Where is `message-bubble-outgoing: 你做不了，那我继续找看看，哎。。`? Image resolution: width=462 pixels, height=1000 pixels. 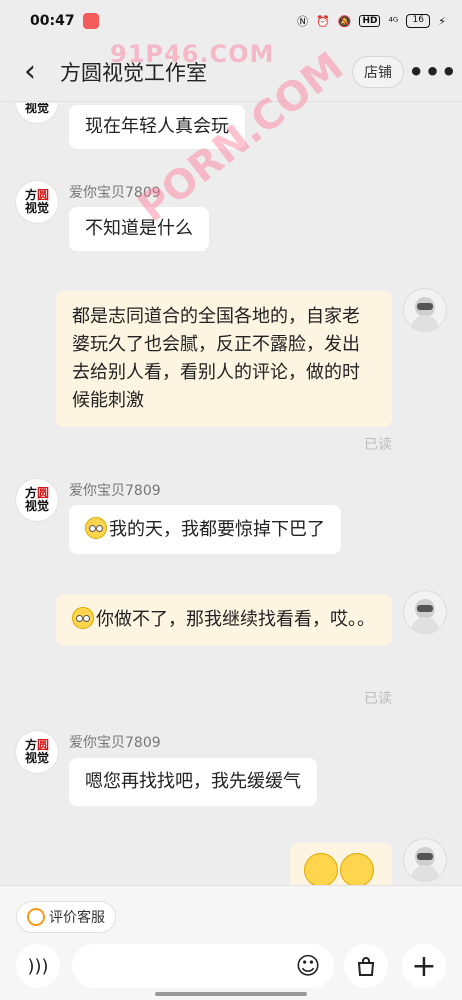
message-bubble-outgoing: 你做不了，那我继续找看看，哎。。 is located at coordinates (224, 620).